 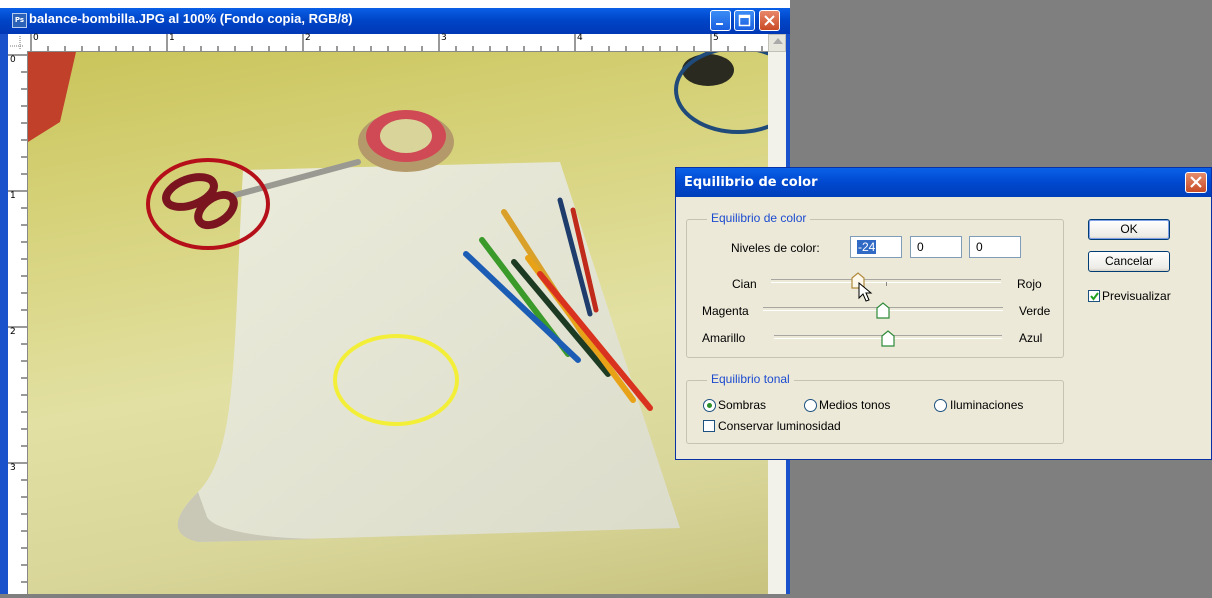 I want to click on slider-left-label: Magenta, so click(x=725, y=311).